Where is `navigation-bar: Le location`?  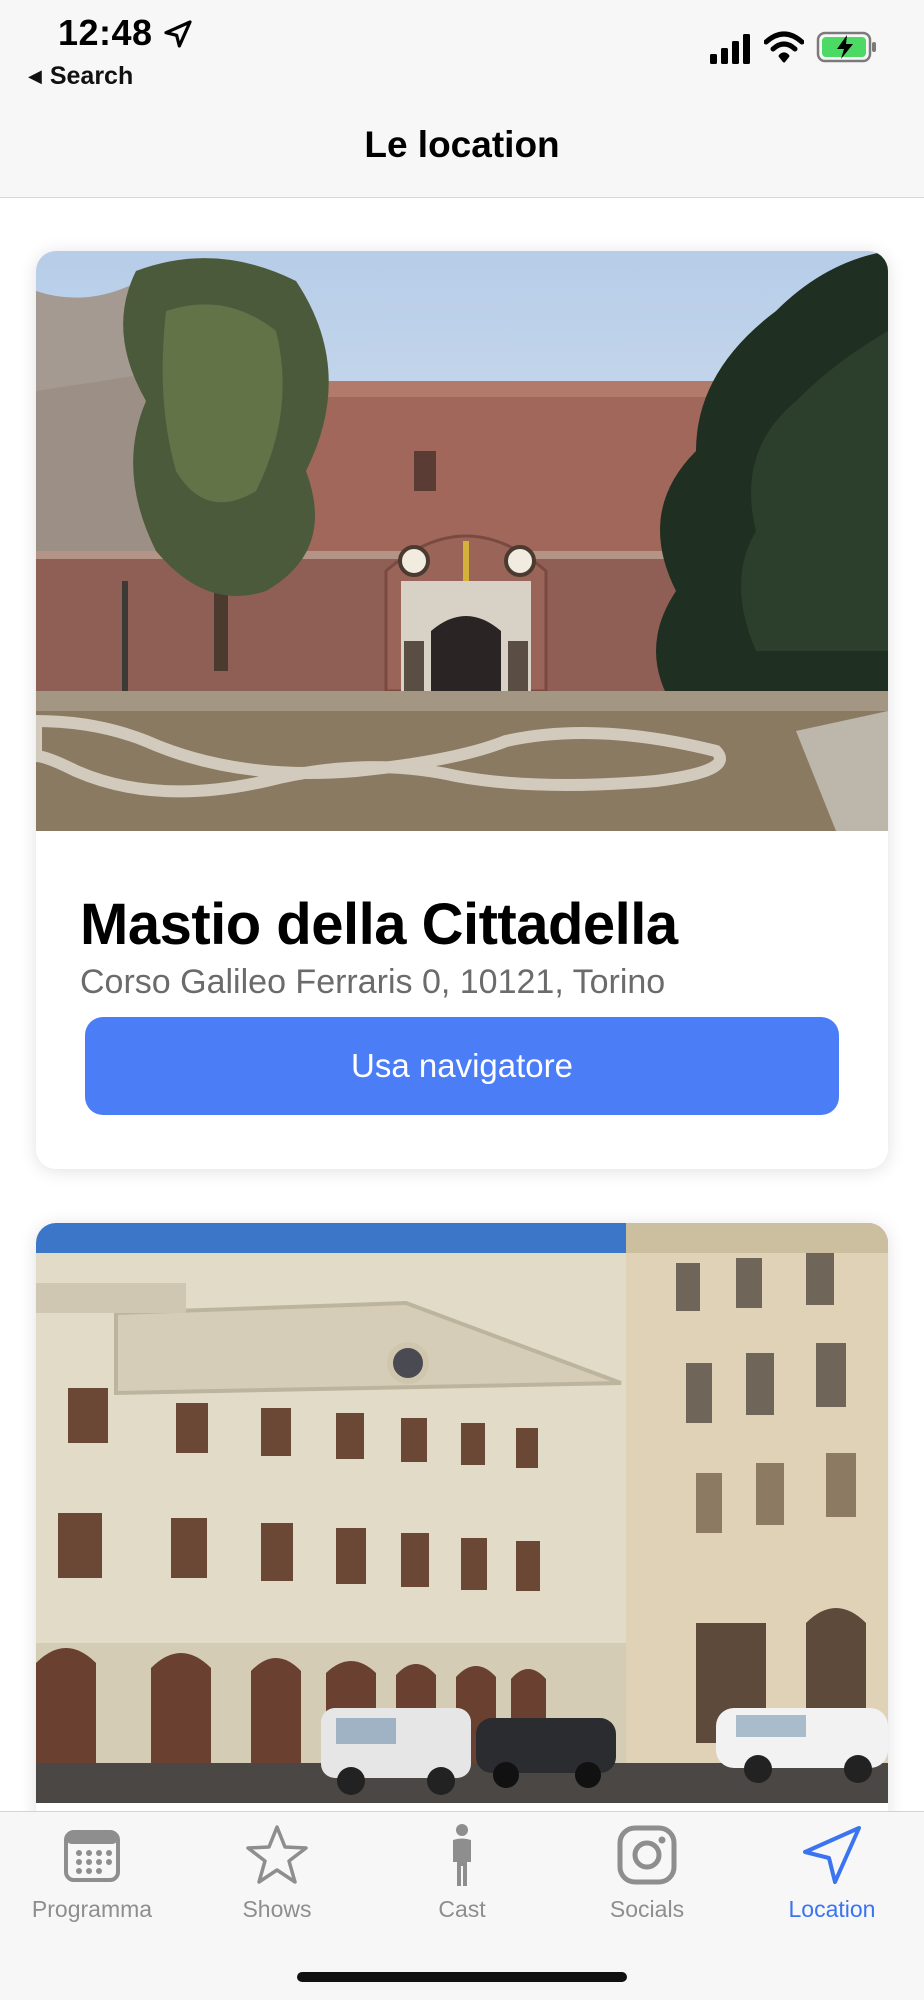
navigation-bar: Le location is located at coordinates (462, 147).